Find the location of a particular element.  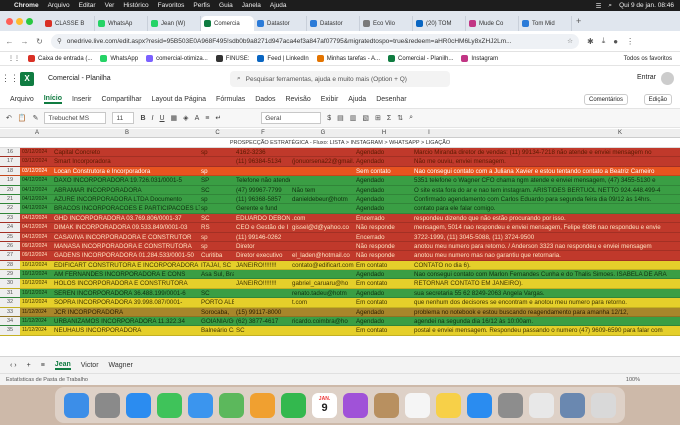

dock-finder-icon is located at coordinates (76, 405).